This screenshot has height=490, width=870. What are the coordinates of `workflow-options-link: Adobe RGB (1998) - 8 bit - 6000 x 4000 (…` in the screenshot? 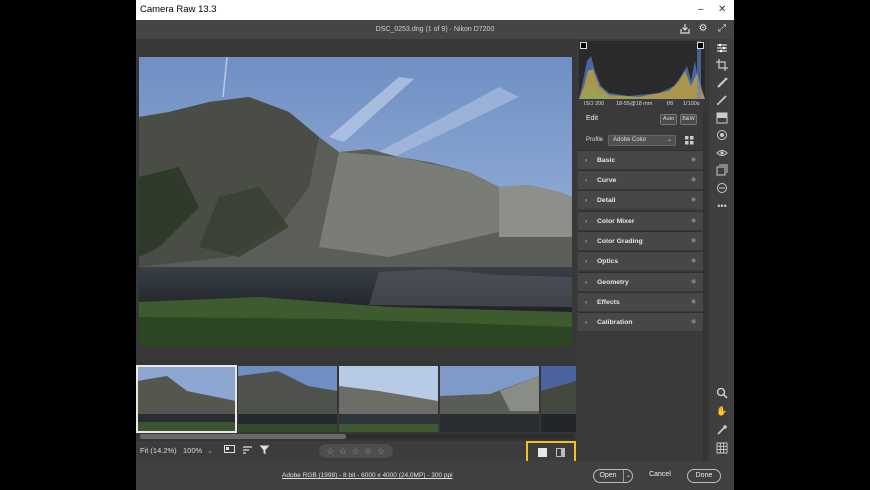 It's located at (367, 475).